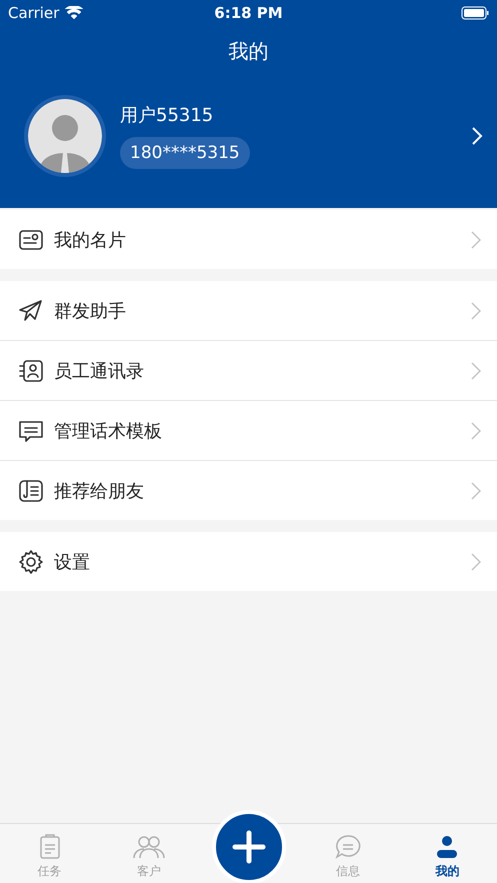  I want to click on plus-icon, so click(249, 847).